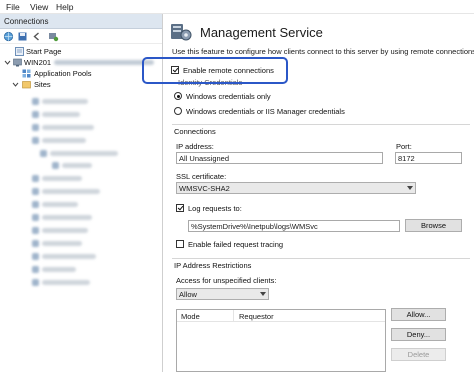 The height and width of the screenshot is (372, 474). What do you see at coordinates (228, 96) in the screenshot?
I see `windows-only-label: Windows credentials only` at bounding box center [228, 96].